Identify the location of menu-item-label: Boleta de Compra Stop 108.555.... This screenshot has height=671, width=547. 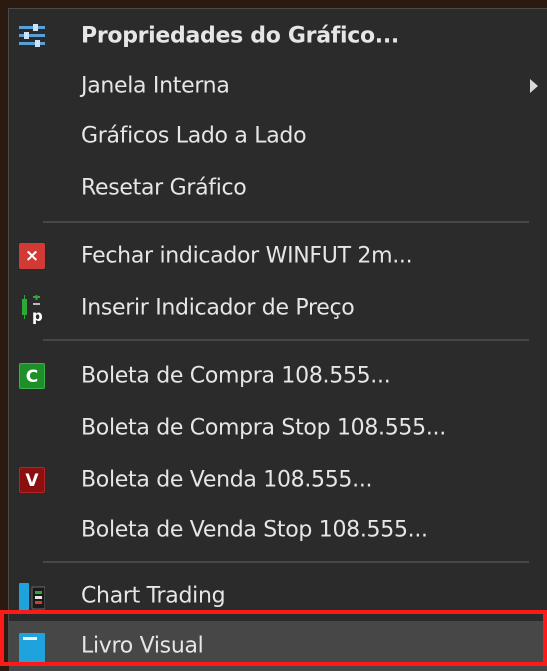
(263, 428).